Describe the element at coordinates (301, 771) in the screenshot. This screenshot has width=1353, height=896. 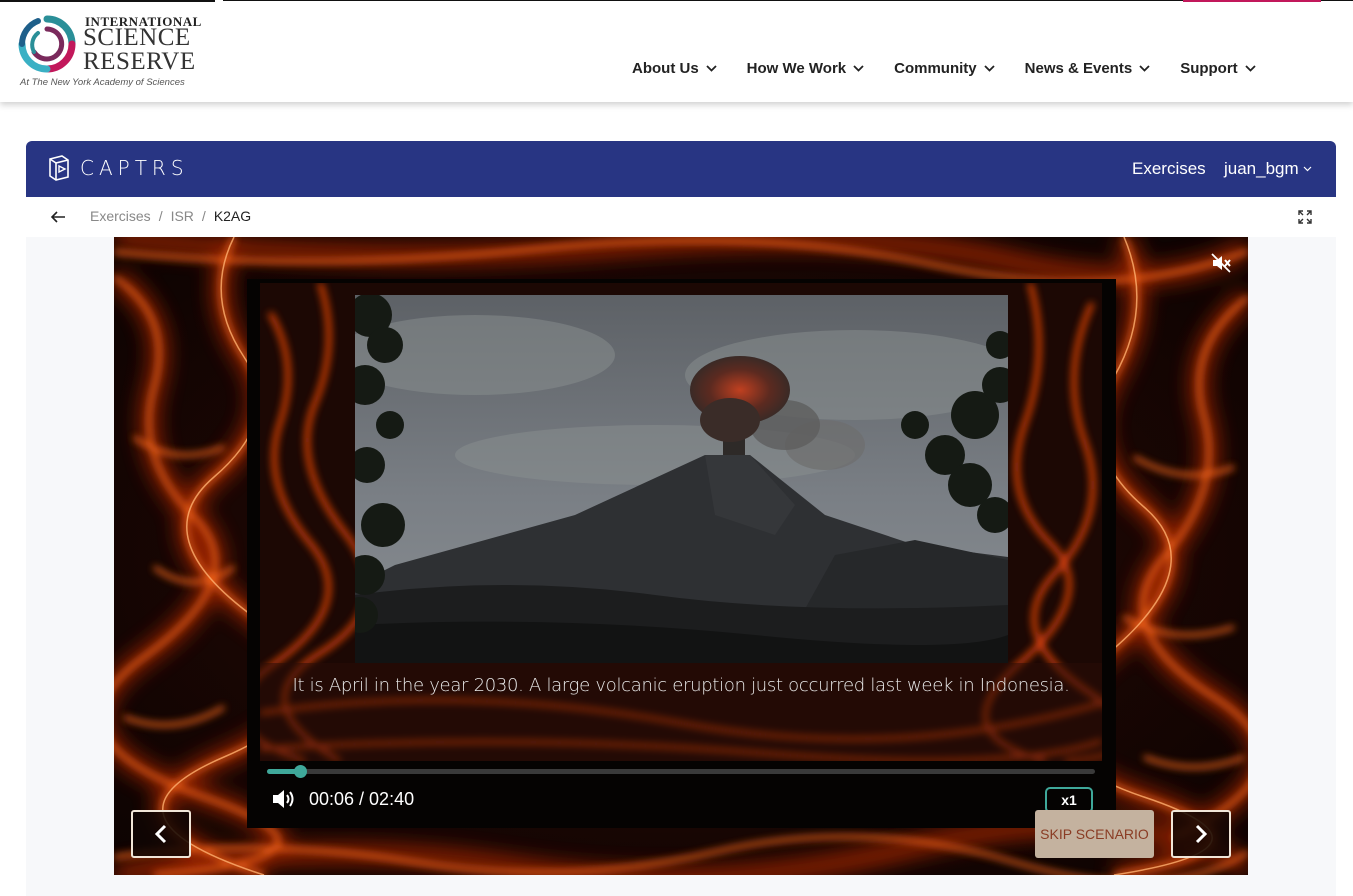
I see `video-progress-handle` at that location.